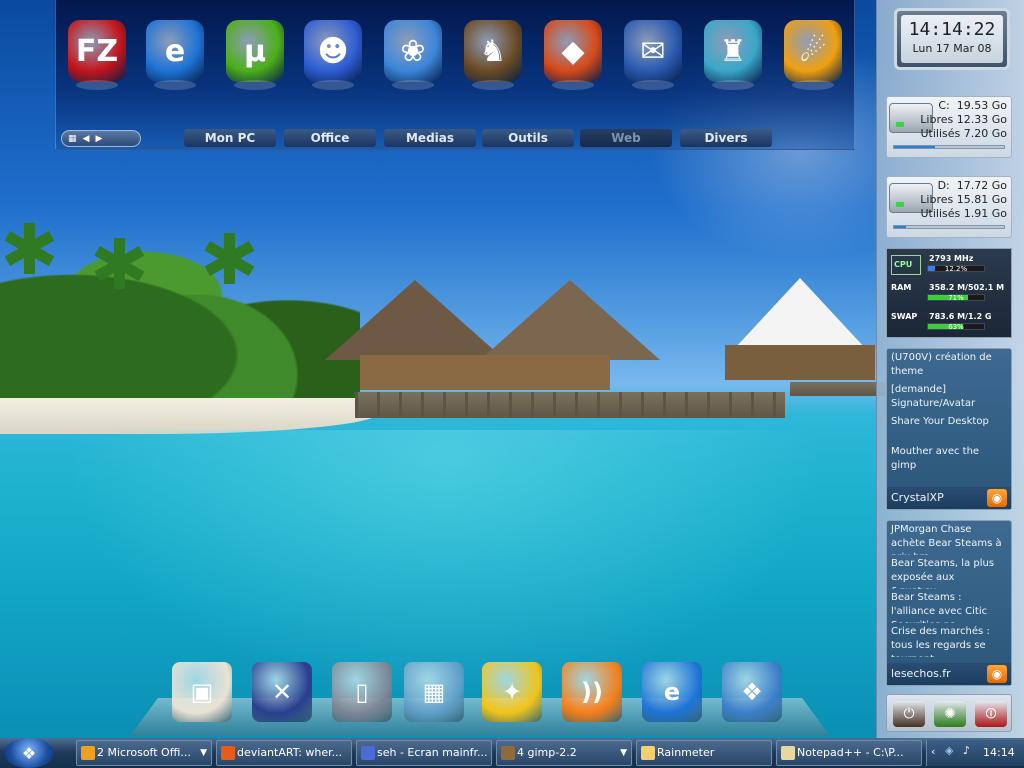  Describe the element at coordinates (255, 51) in the screenshot. I see `utorrent-glyph: µ` at that location.